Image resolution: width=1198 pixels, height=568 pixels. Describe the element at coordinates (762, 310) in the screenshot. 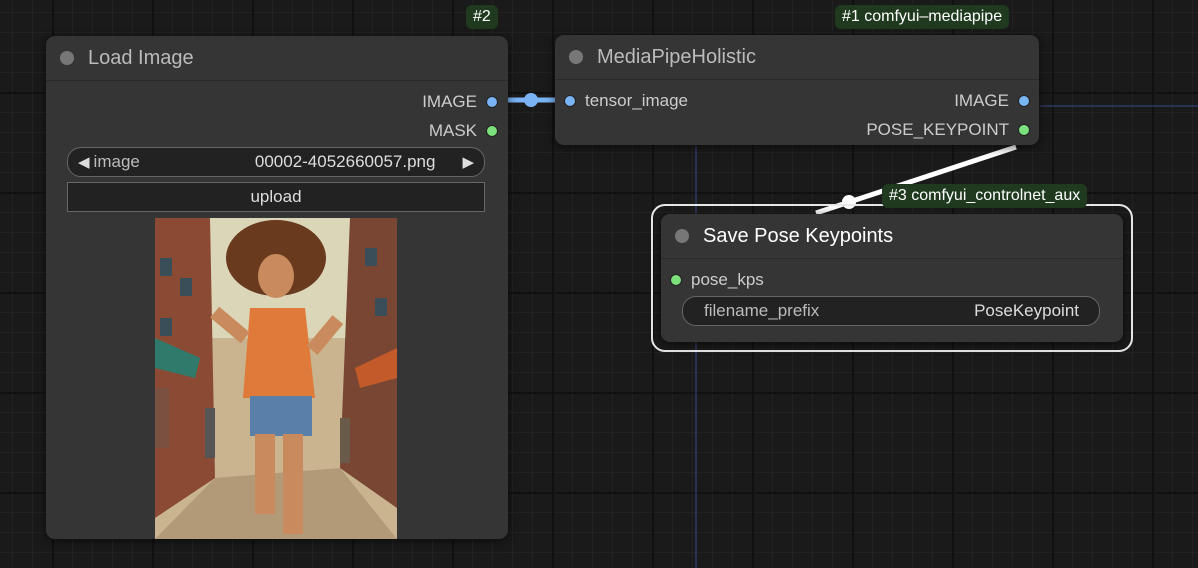

I see `widget-label: filename_prefix` at that location.